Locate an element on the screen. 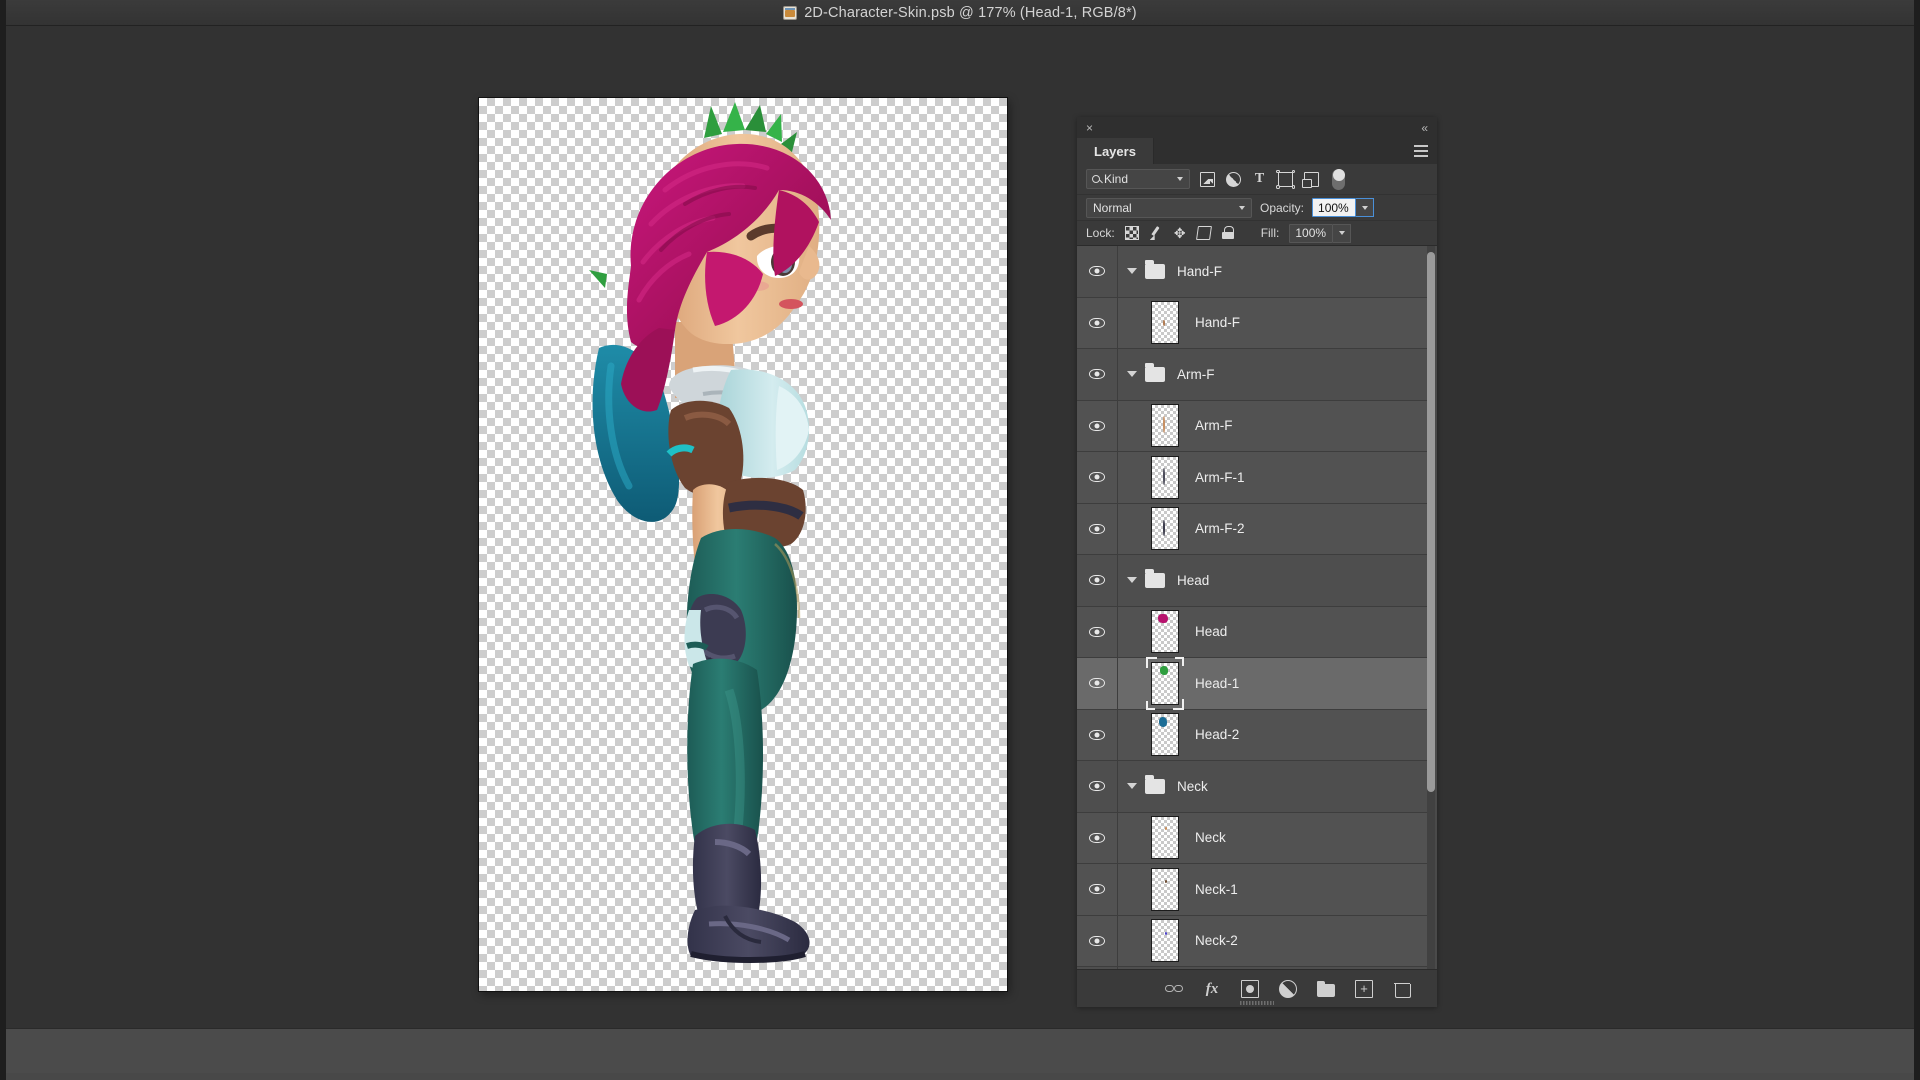 The height and width of the screenshot is (1080, 1920). shape-layer-filter-icon is located at coordinates (1285, 179).